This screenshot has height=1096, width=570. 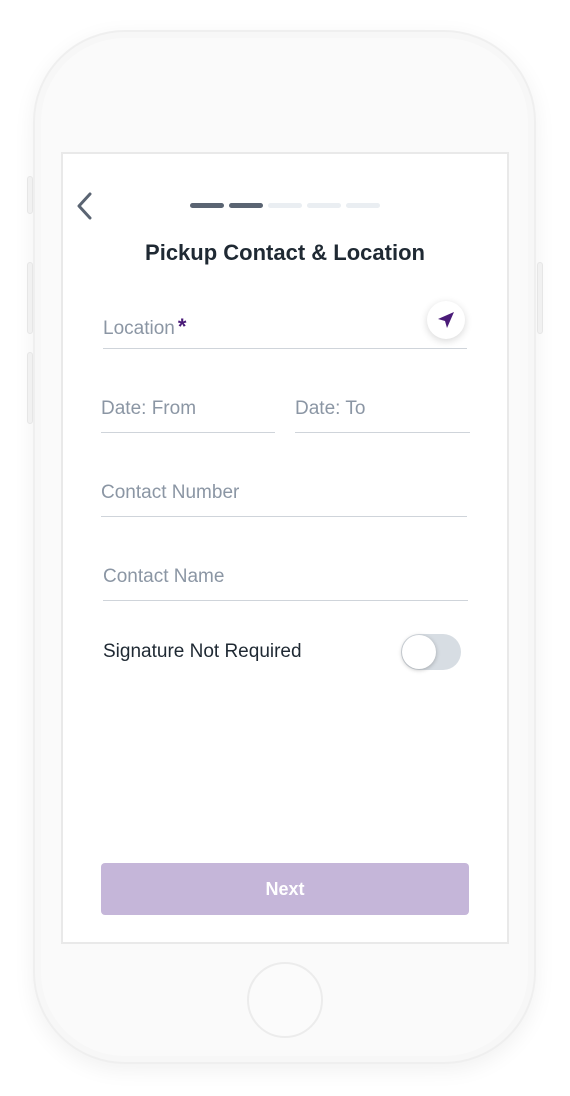 I want to click on signature-setting-row: Signature Not Required, so click(x=283, y=652).